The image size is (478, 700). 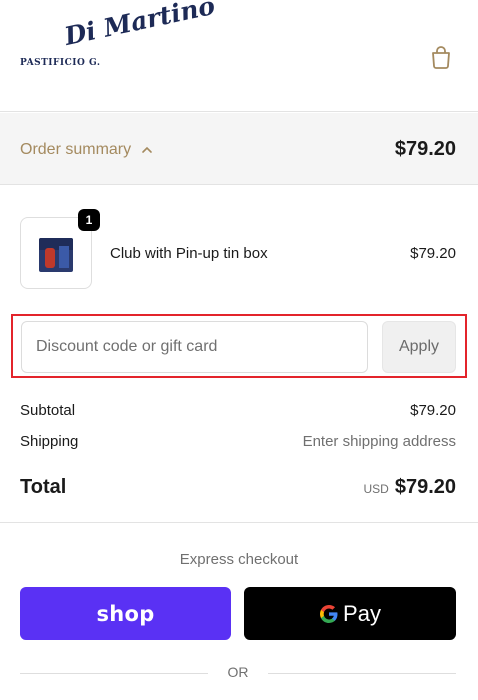 I want to click on subtotal-value: $79.20, so click(x=433, y=410).